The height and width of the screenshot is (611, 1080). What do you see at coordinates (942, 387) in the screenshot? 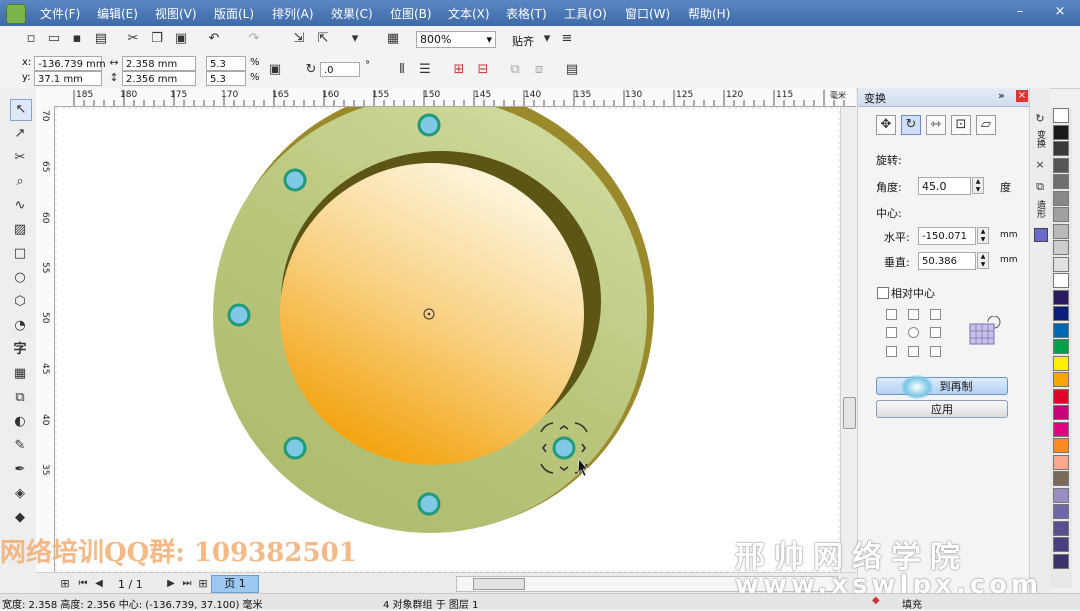
I see `apply-to-duplicate-button: 到再制` at bounding box center [942, 387].